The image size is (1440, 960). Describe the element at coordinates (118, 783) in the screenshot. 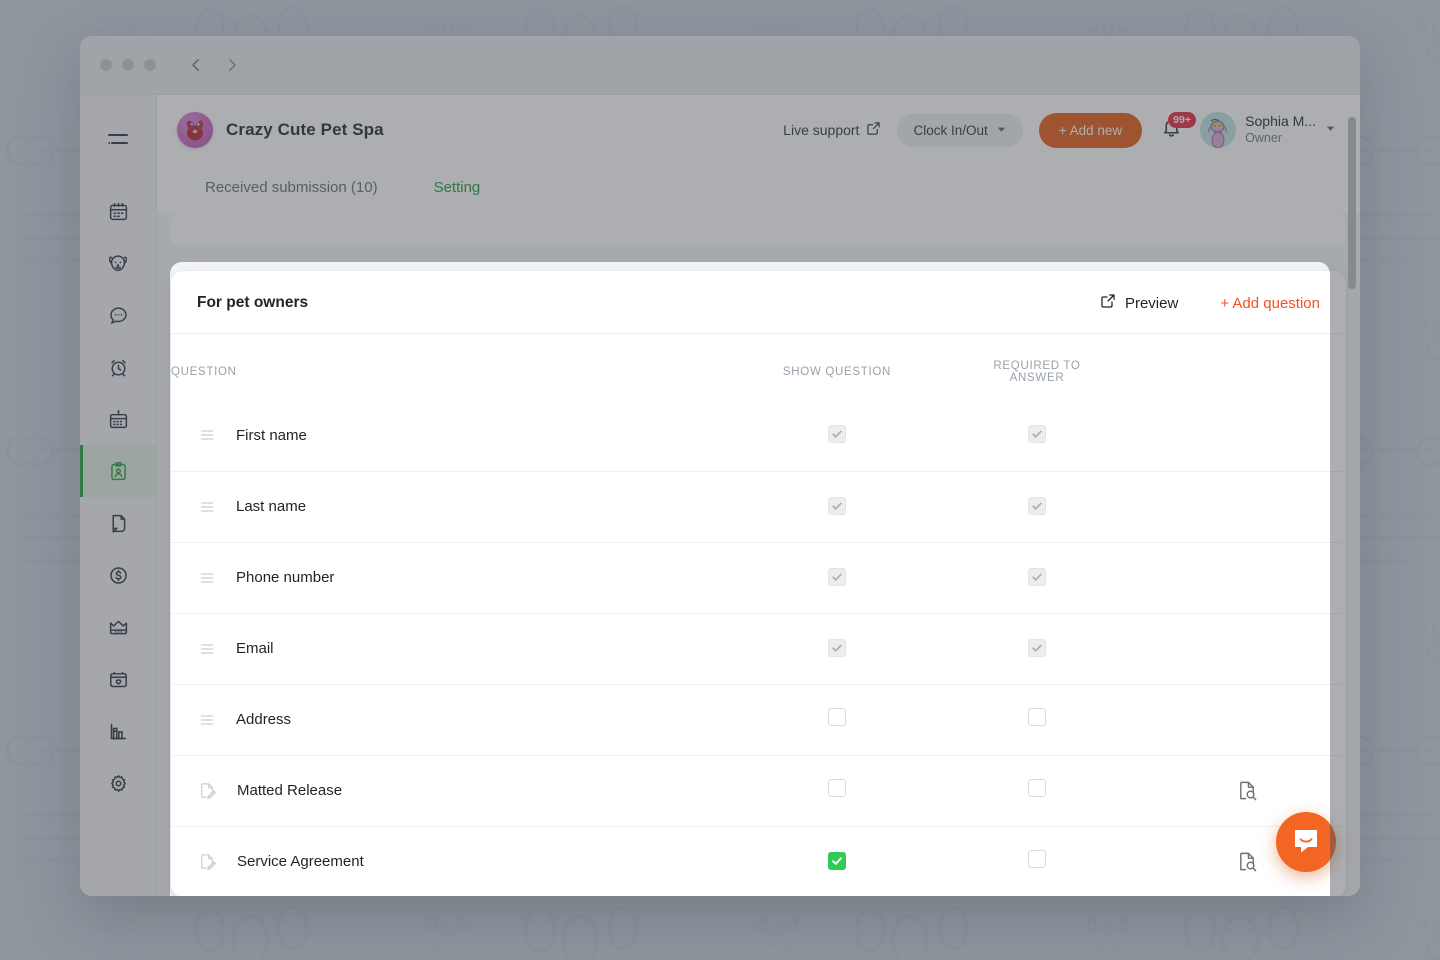

I see `sidebar-item-settings` at that location.